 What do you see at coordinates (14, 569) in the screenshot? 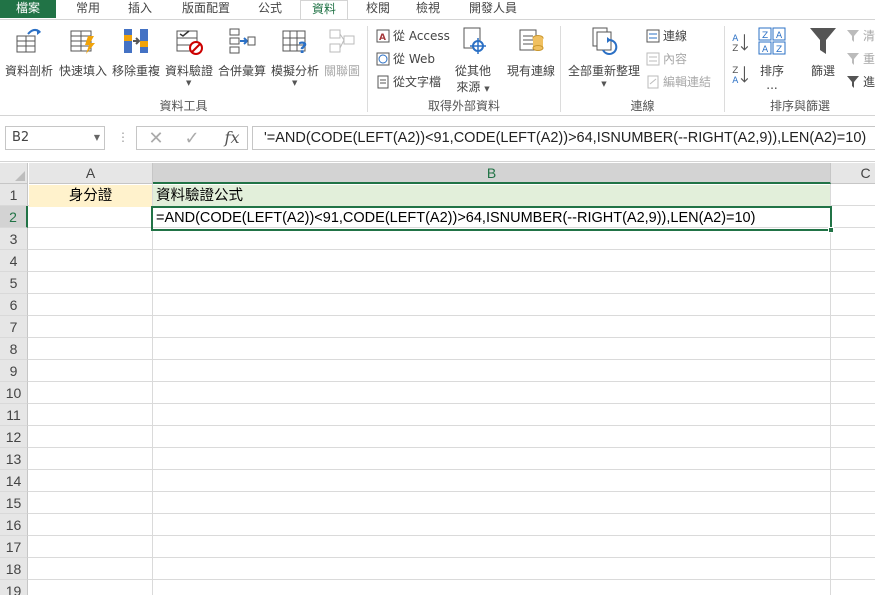
I see `row-header-18: 18` at bounding box center [14, 569].